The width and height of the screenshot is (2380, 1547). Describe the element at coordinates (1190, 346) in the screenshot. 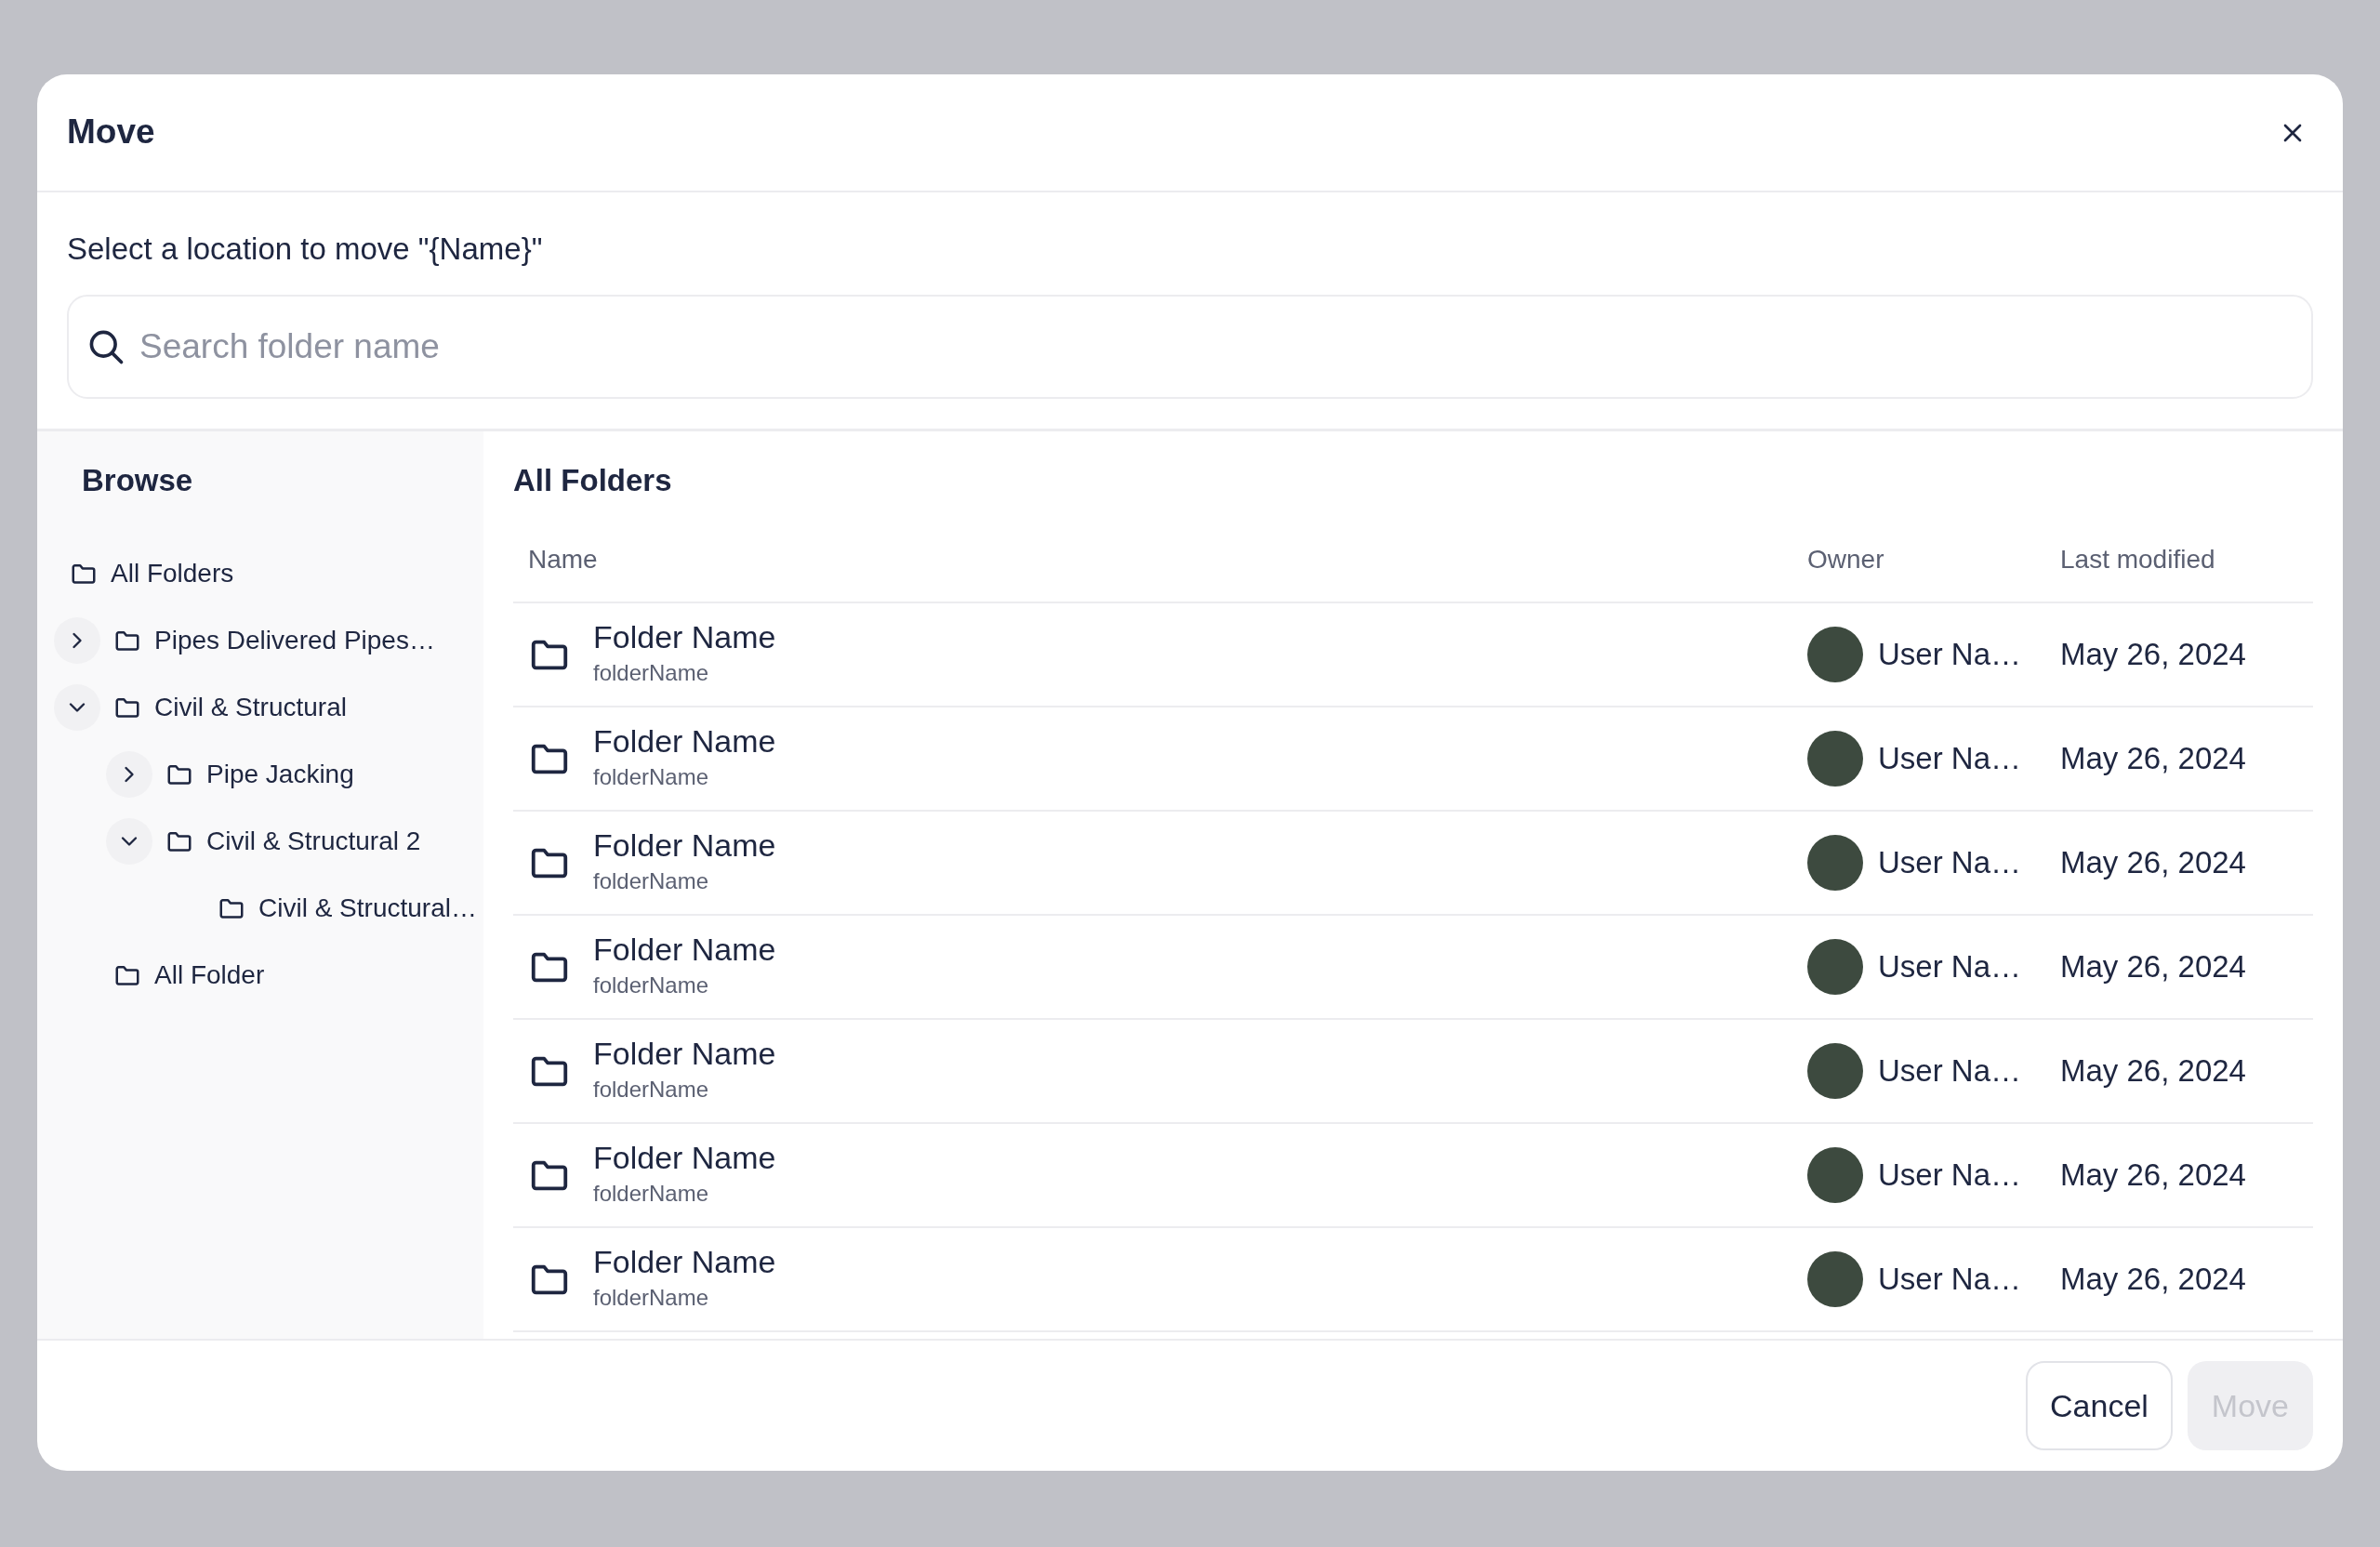

I see `search-field: Search folder name` at that location.